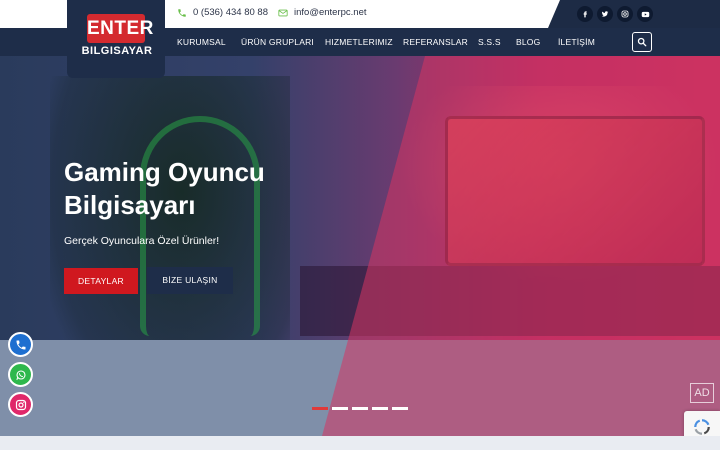 This screenshot has width=720, height=450. I want to click on floating-whatsapp-button, so click(20, 374).